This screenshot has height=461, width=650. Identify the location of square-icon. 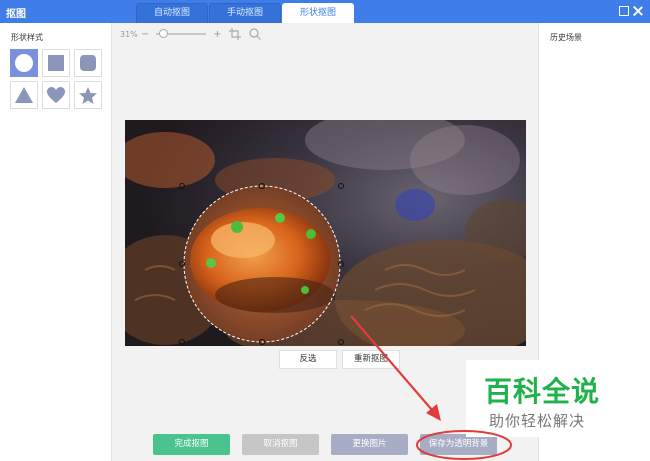
(56, 63).